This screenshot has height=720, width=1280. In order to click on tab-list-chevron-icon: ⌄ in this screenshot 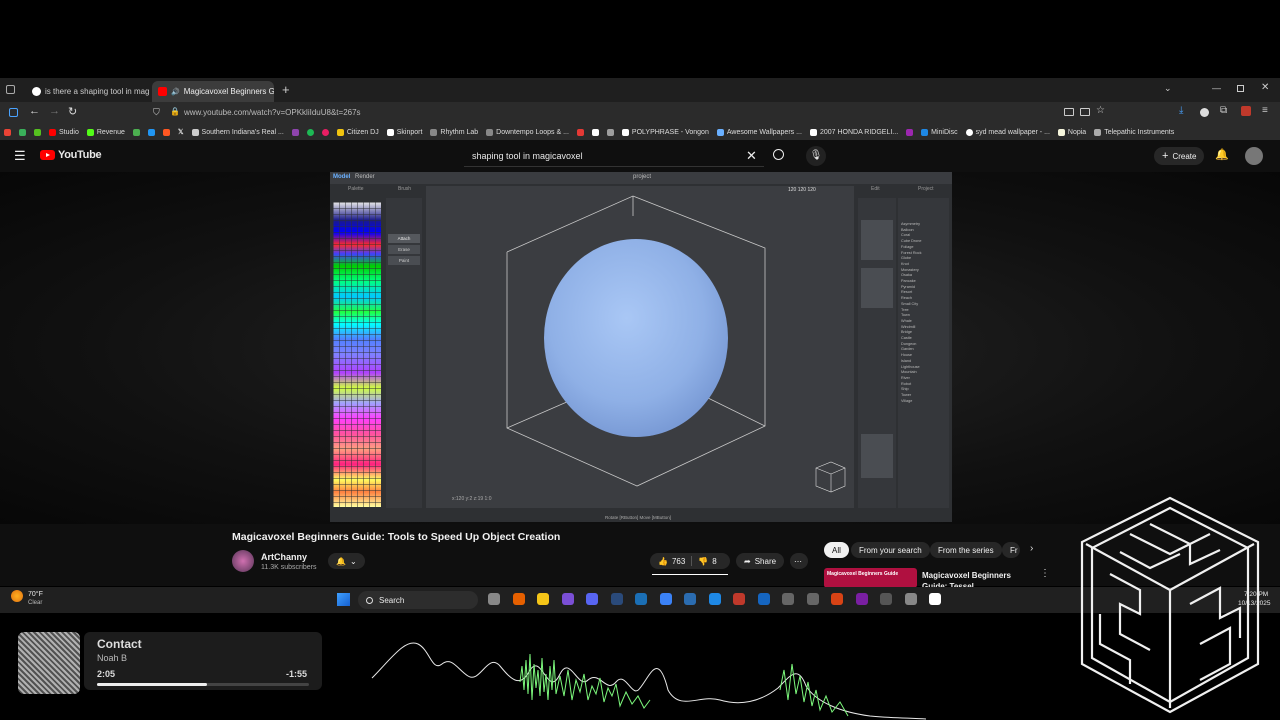, I will do `click(1168, 88)`.